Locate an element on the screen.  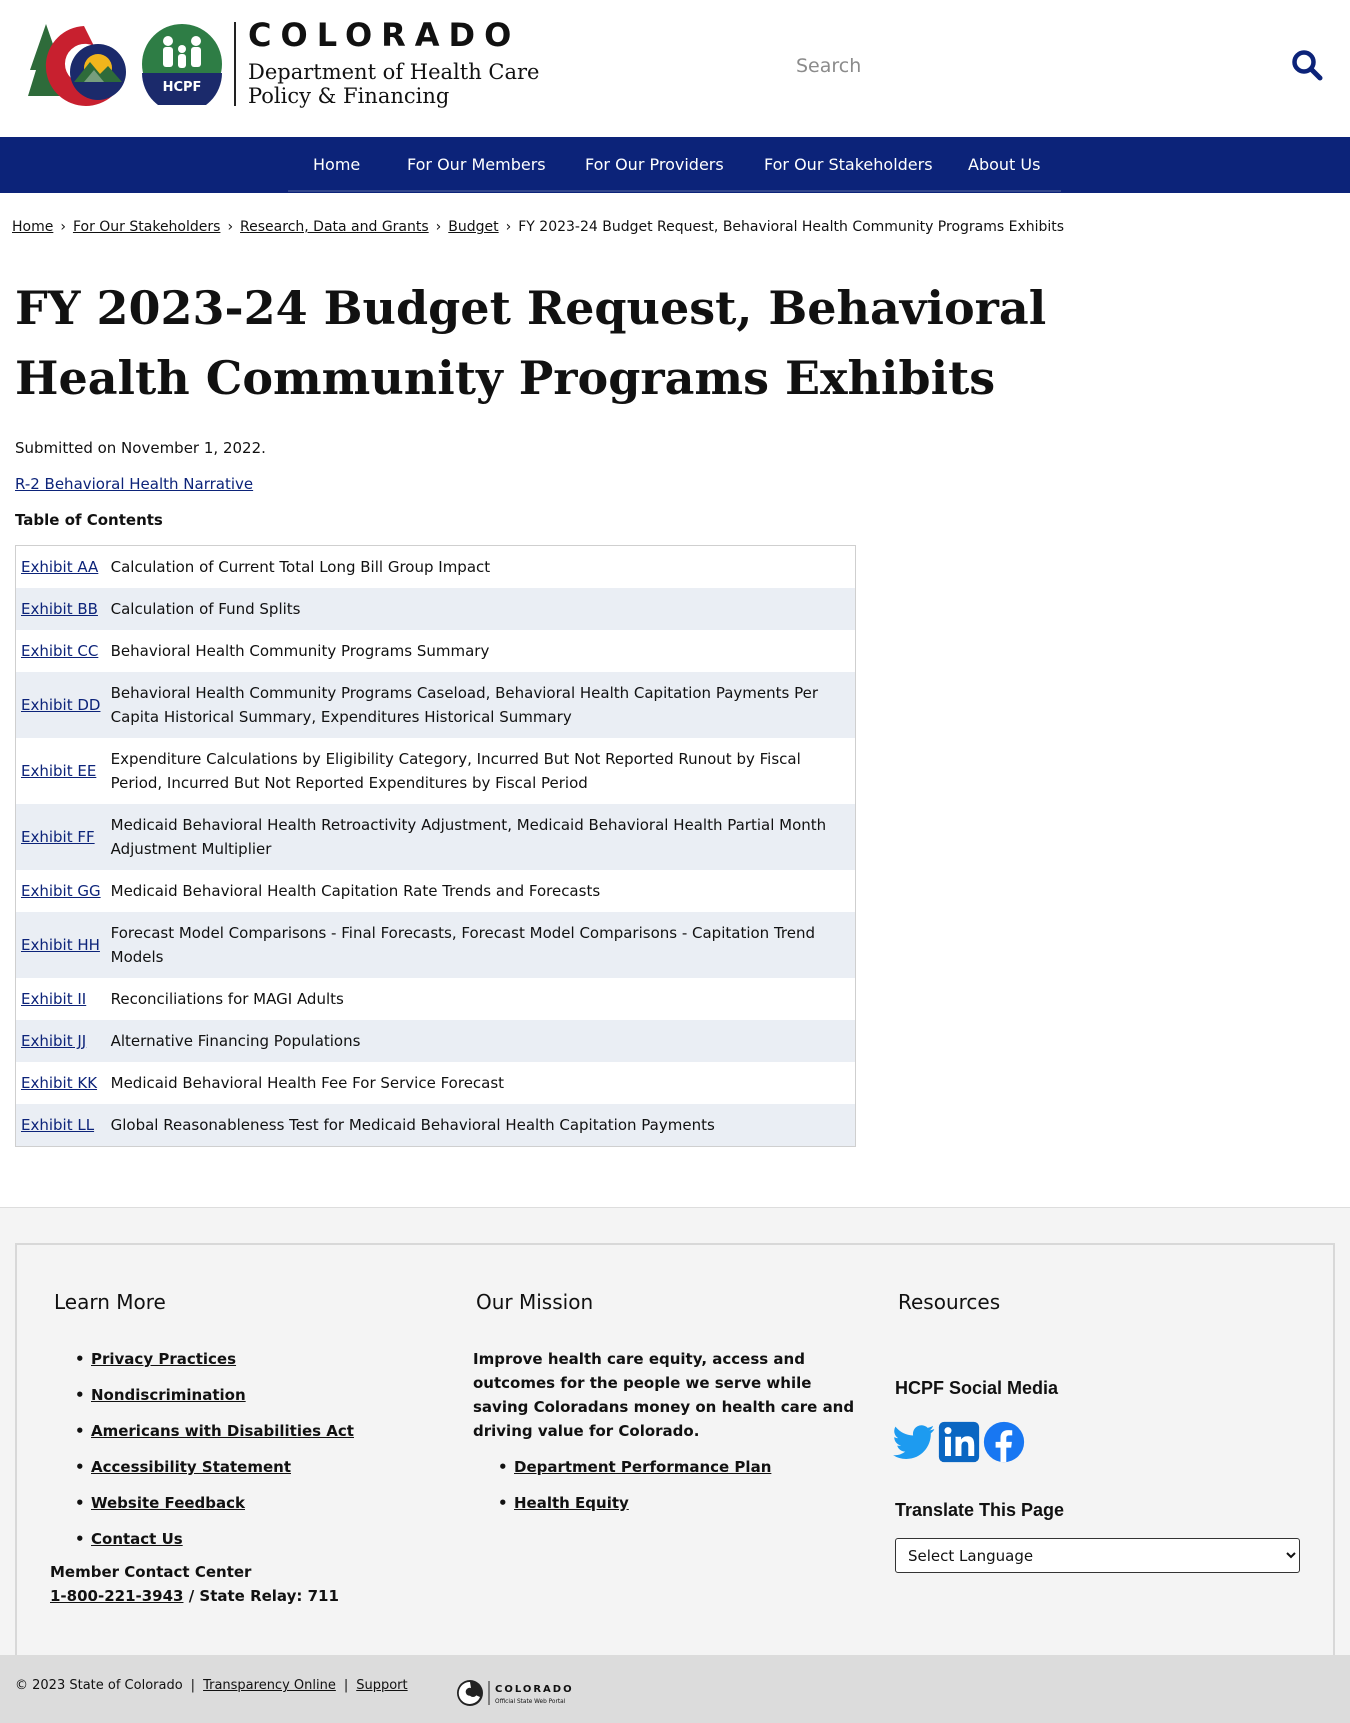
copyright-text: © 2023 State of Colorado is located at coordinates (99, 1685).